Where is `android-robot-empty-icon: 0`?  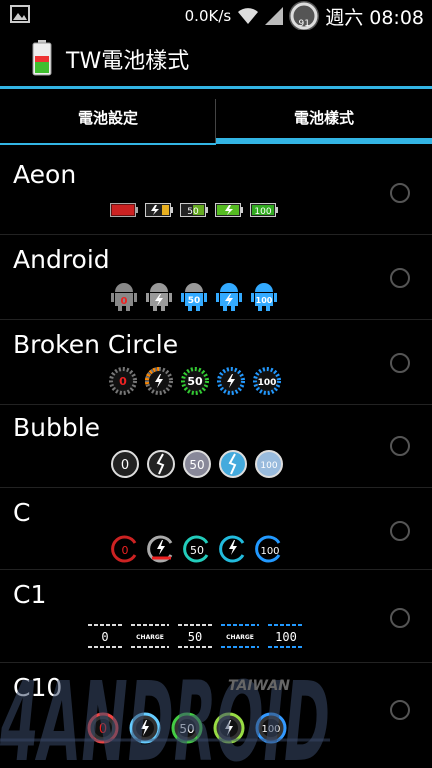
android-robot-empty-icon: 0 is located at coordinates (124, 297).